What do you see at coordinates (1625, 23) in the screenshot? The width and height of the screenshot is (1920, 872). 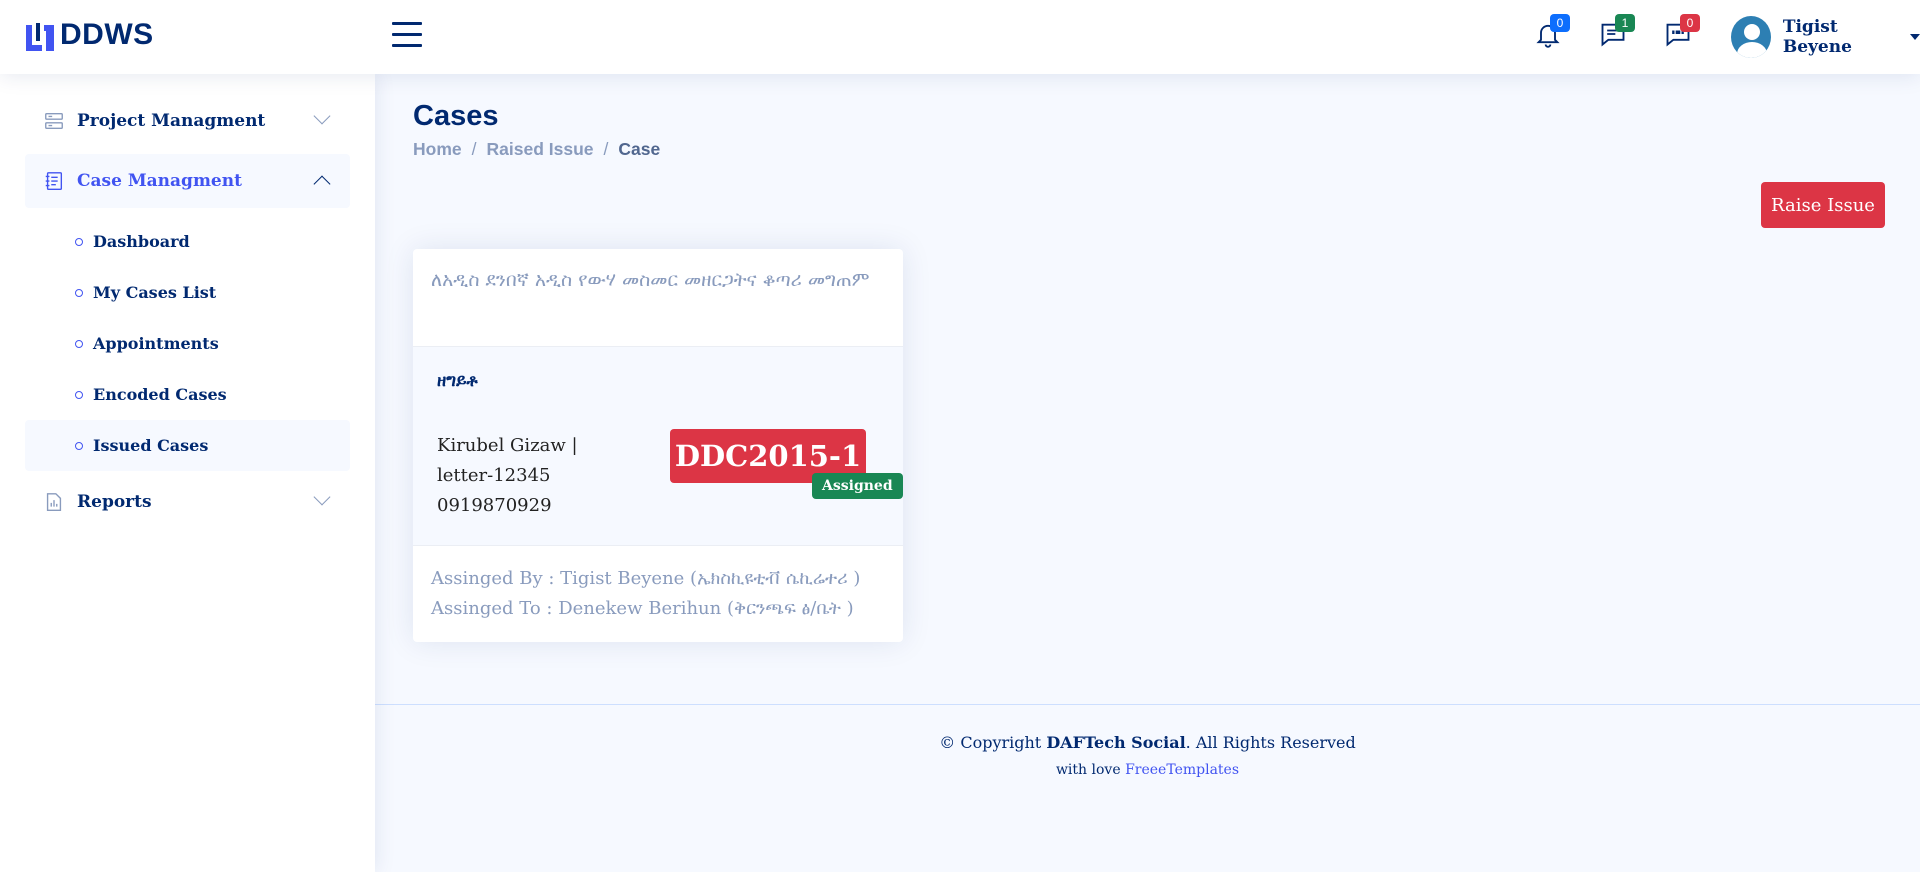 I see `messages-badge: 1` at bounding box center [1625, 23].